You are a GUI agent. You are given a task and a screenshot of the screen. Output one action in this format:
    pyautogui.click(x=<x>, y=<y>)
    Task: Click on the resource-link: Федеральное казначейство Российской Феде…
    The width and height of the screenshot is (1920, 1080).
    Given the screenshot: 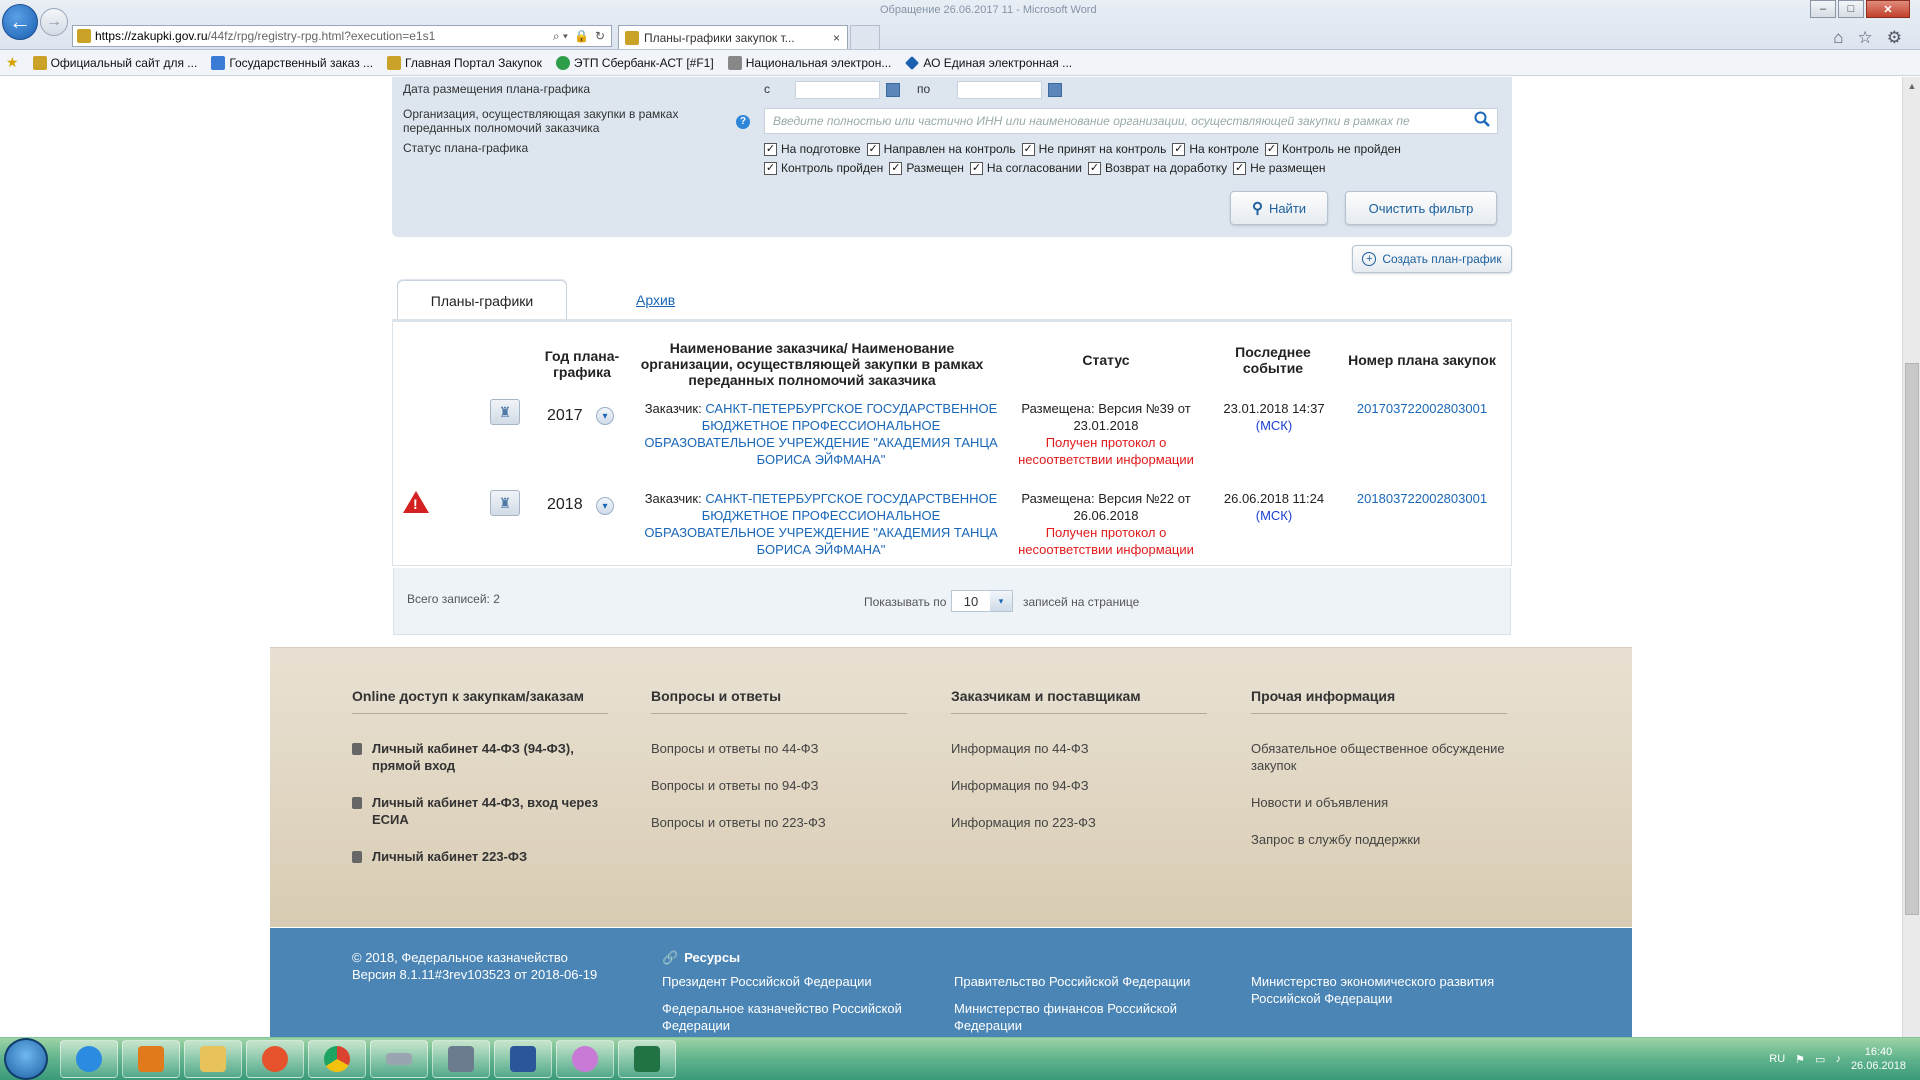 What is the action you would take?
    pyautogui.click(x=797, y=1017)
    